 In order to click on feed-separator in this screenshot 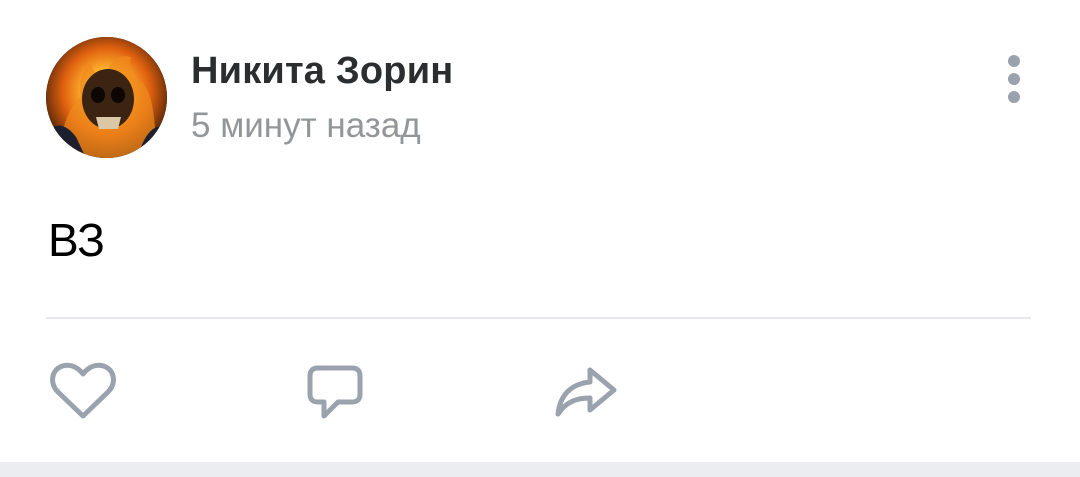, I will do `click(540, 469)`.